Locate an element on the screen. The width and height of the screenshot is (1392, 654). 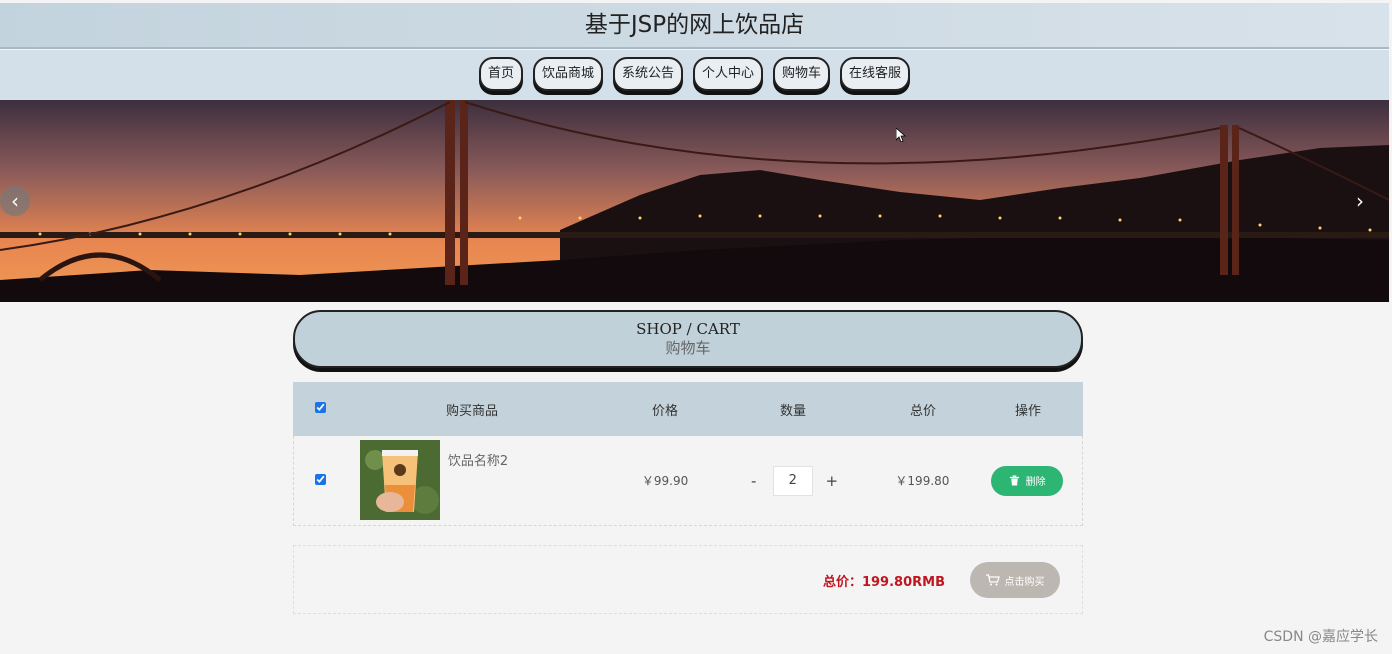
column-header-price: 价格 is located at coordinates (664, 411).